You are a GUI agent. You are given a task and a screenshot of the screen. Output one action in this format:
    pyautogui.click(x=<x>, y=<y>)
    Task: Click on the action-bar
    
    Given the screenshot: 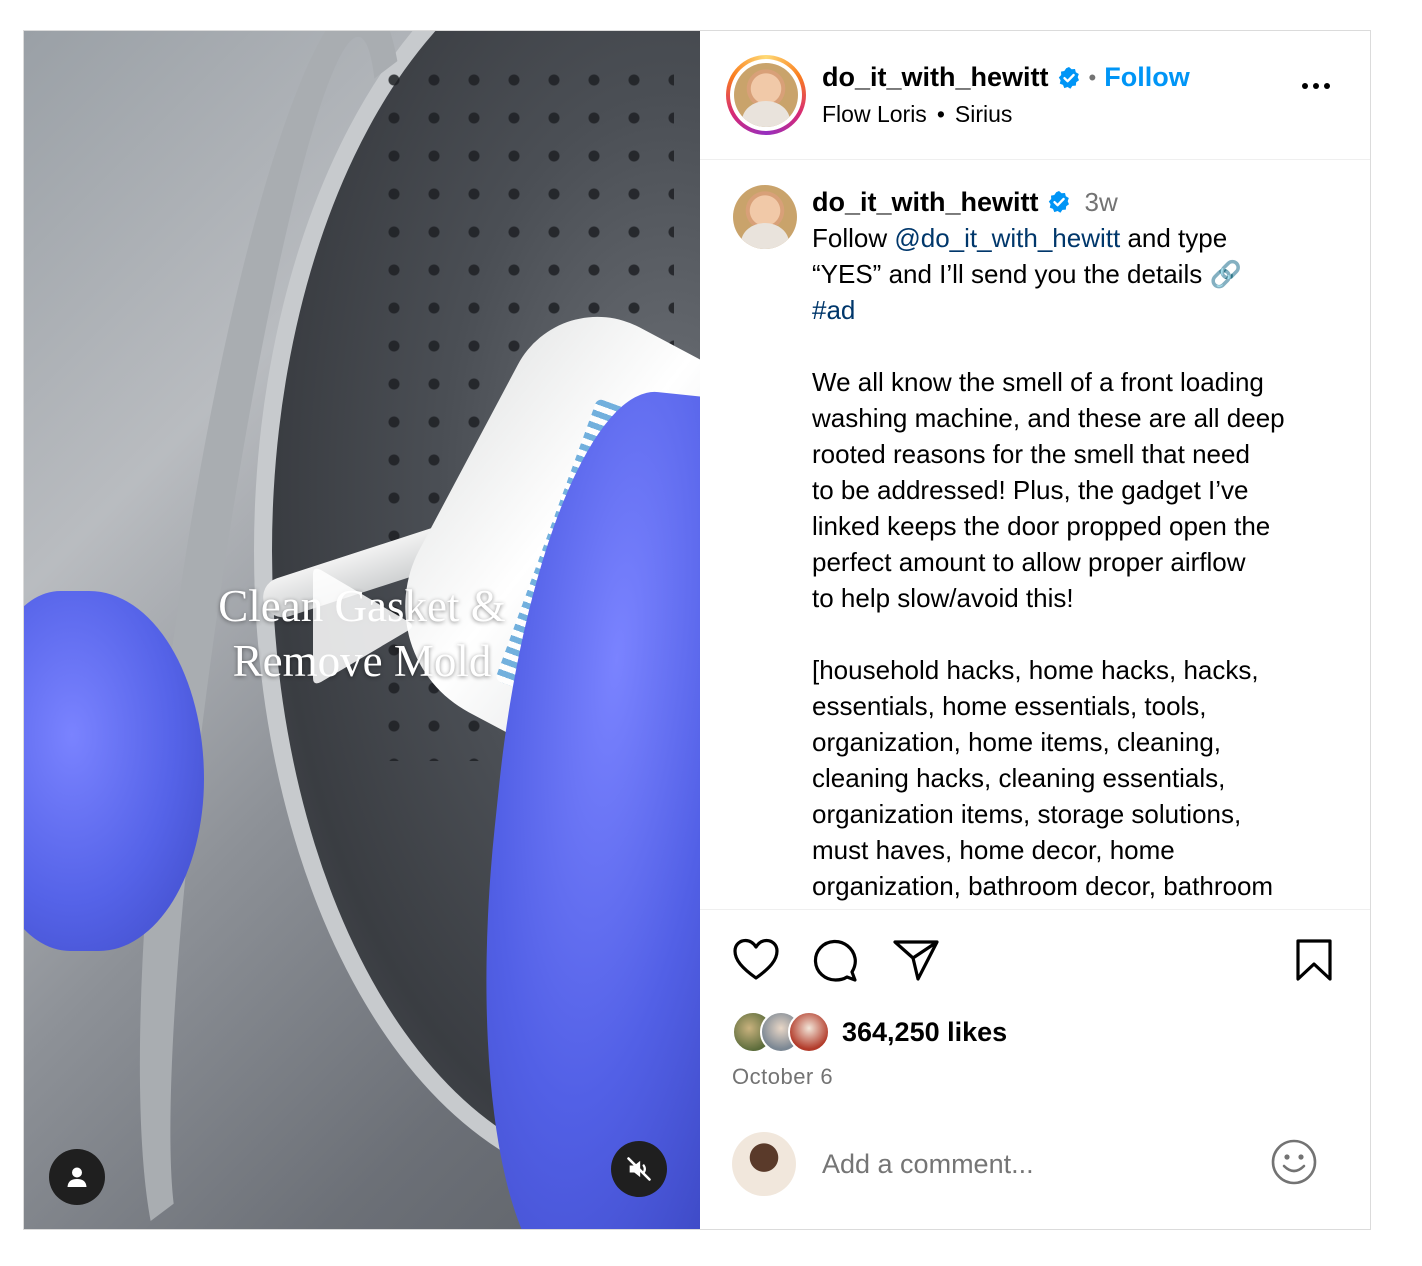 What is the action you would take?
    pyautogui.click(x=1035, y=960)
    